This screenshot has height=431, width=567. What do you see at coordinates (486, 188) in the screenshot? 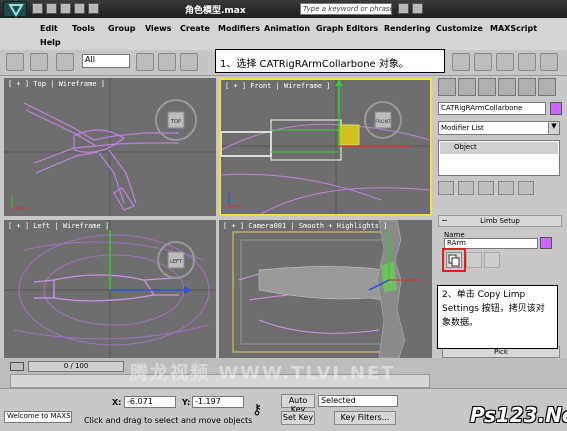
I see `make-unique-icon` at bounding box center [486, 188].